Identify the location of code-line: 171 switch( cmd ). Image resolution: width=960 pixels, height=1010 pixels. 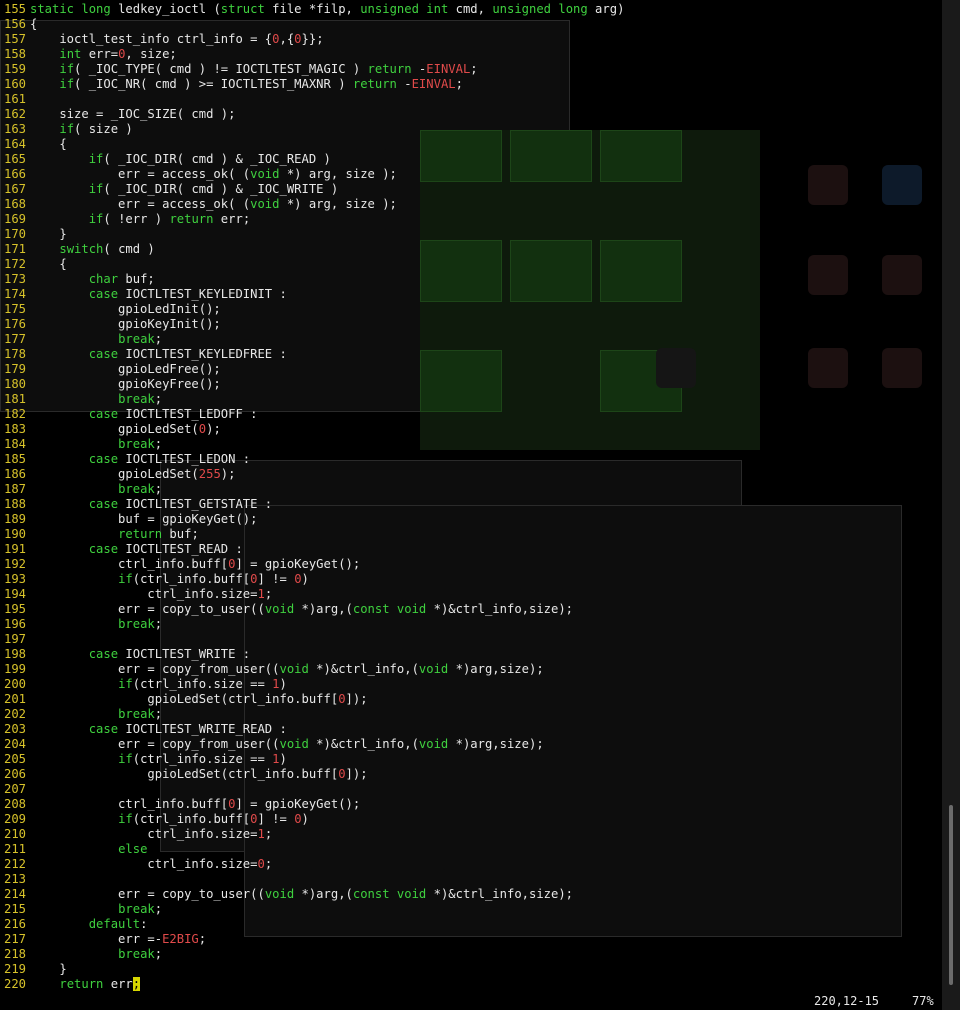
(471, 249).